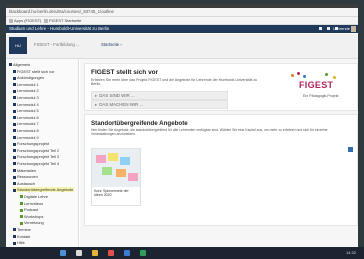 This screenshot has width=364, height=259. What do you see at coordinates (79, 253) in the screenshot?
I see `search-icon` at bounding box center [79, 253].